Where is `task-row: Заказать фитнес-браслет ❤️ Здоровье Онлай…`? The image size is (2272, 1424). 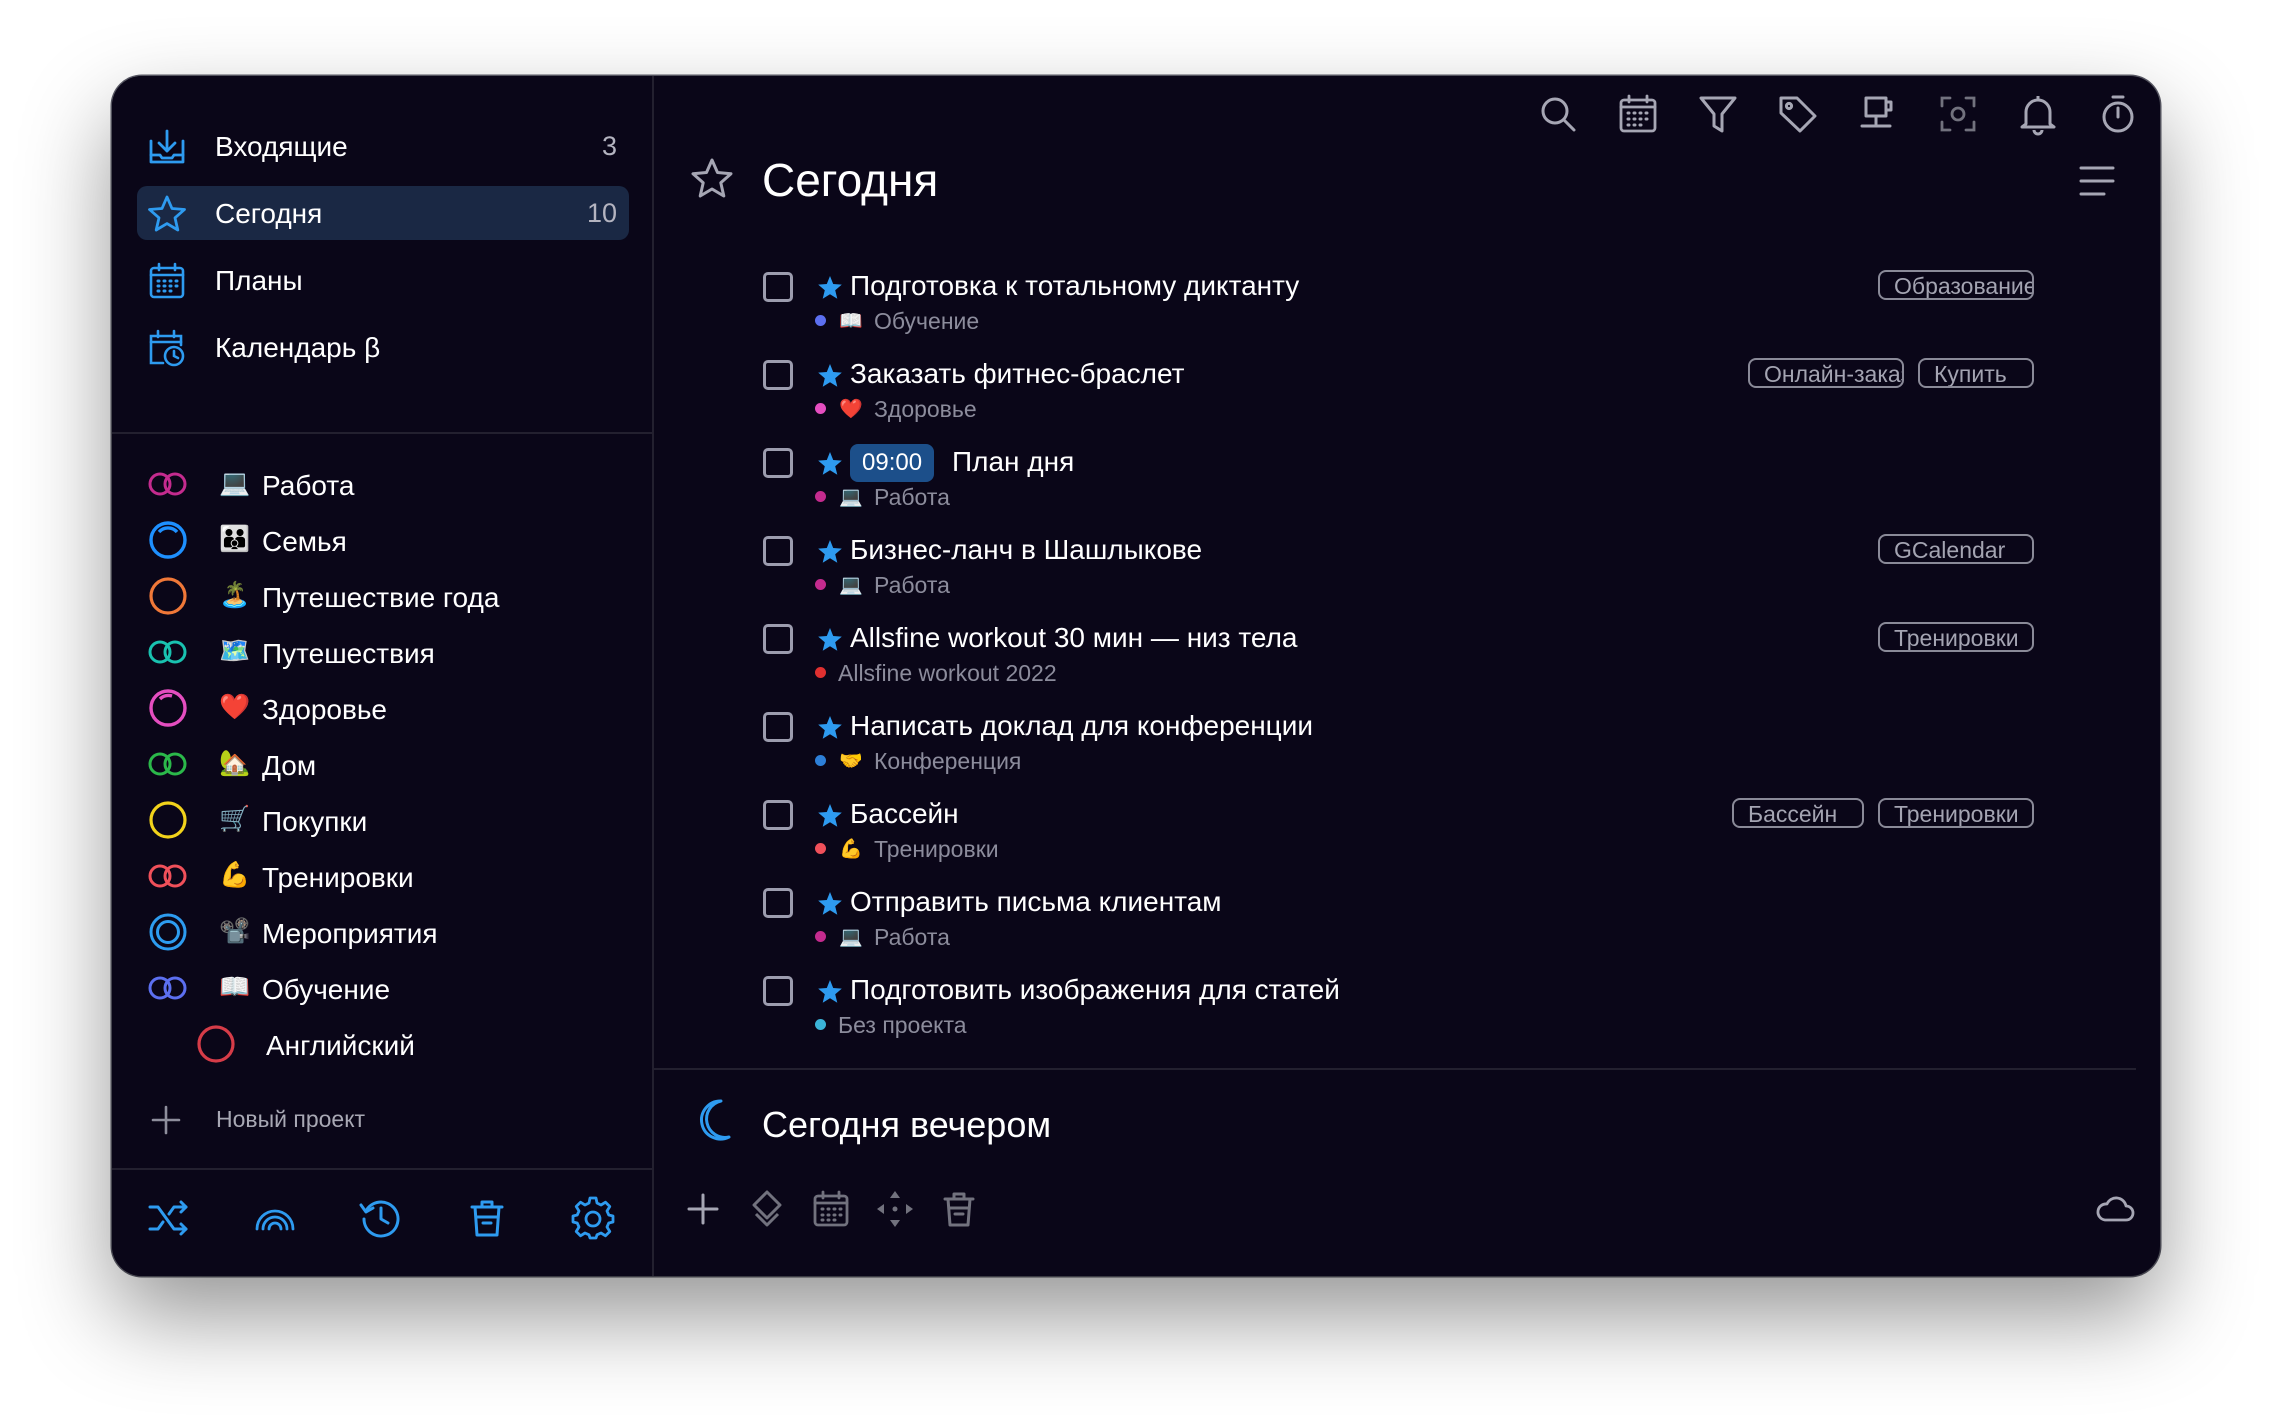 task-row: Заказать фитнес-браслет ❤️ Здоровье Онлай… is located at coordinates (1407, 392).